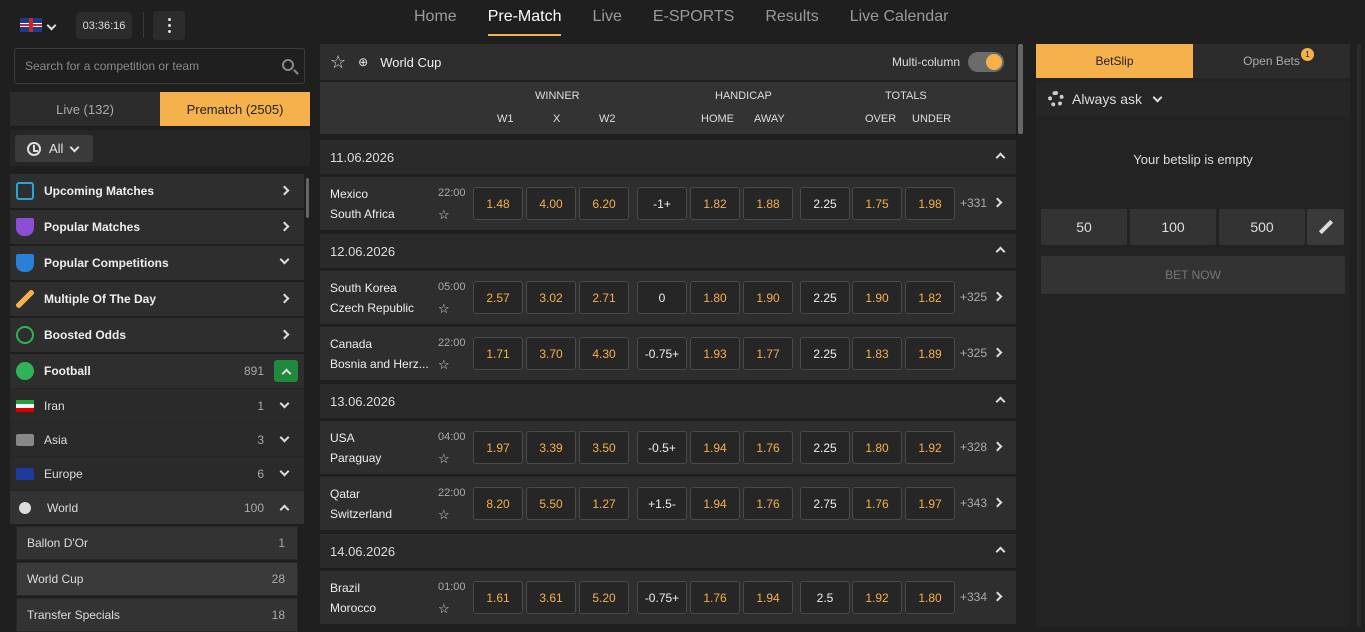  Describe the element at coordinates (1084, 227) in the screenshot. I see `stake-50-button: 50` at that location.